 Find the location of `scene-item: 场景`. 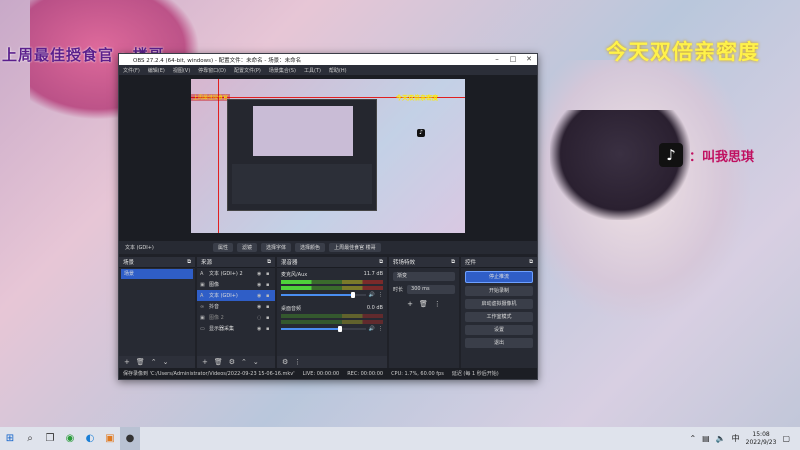

scene-item: 场景 is located at coordinates (157, 274).